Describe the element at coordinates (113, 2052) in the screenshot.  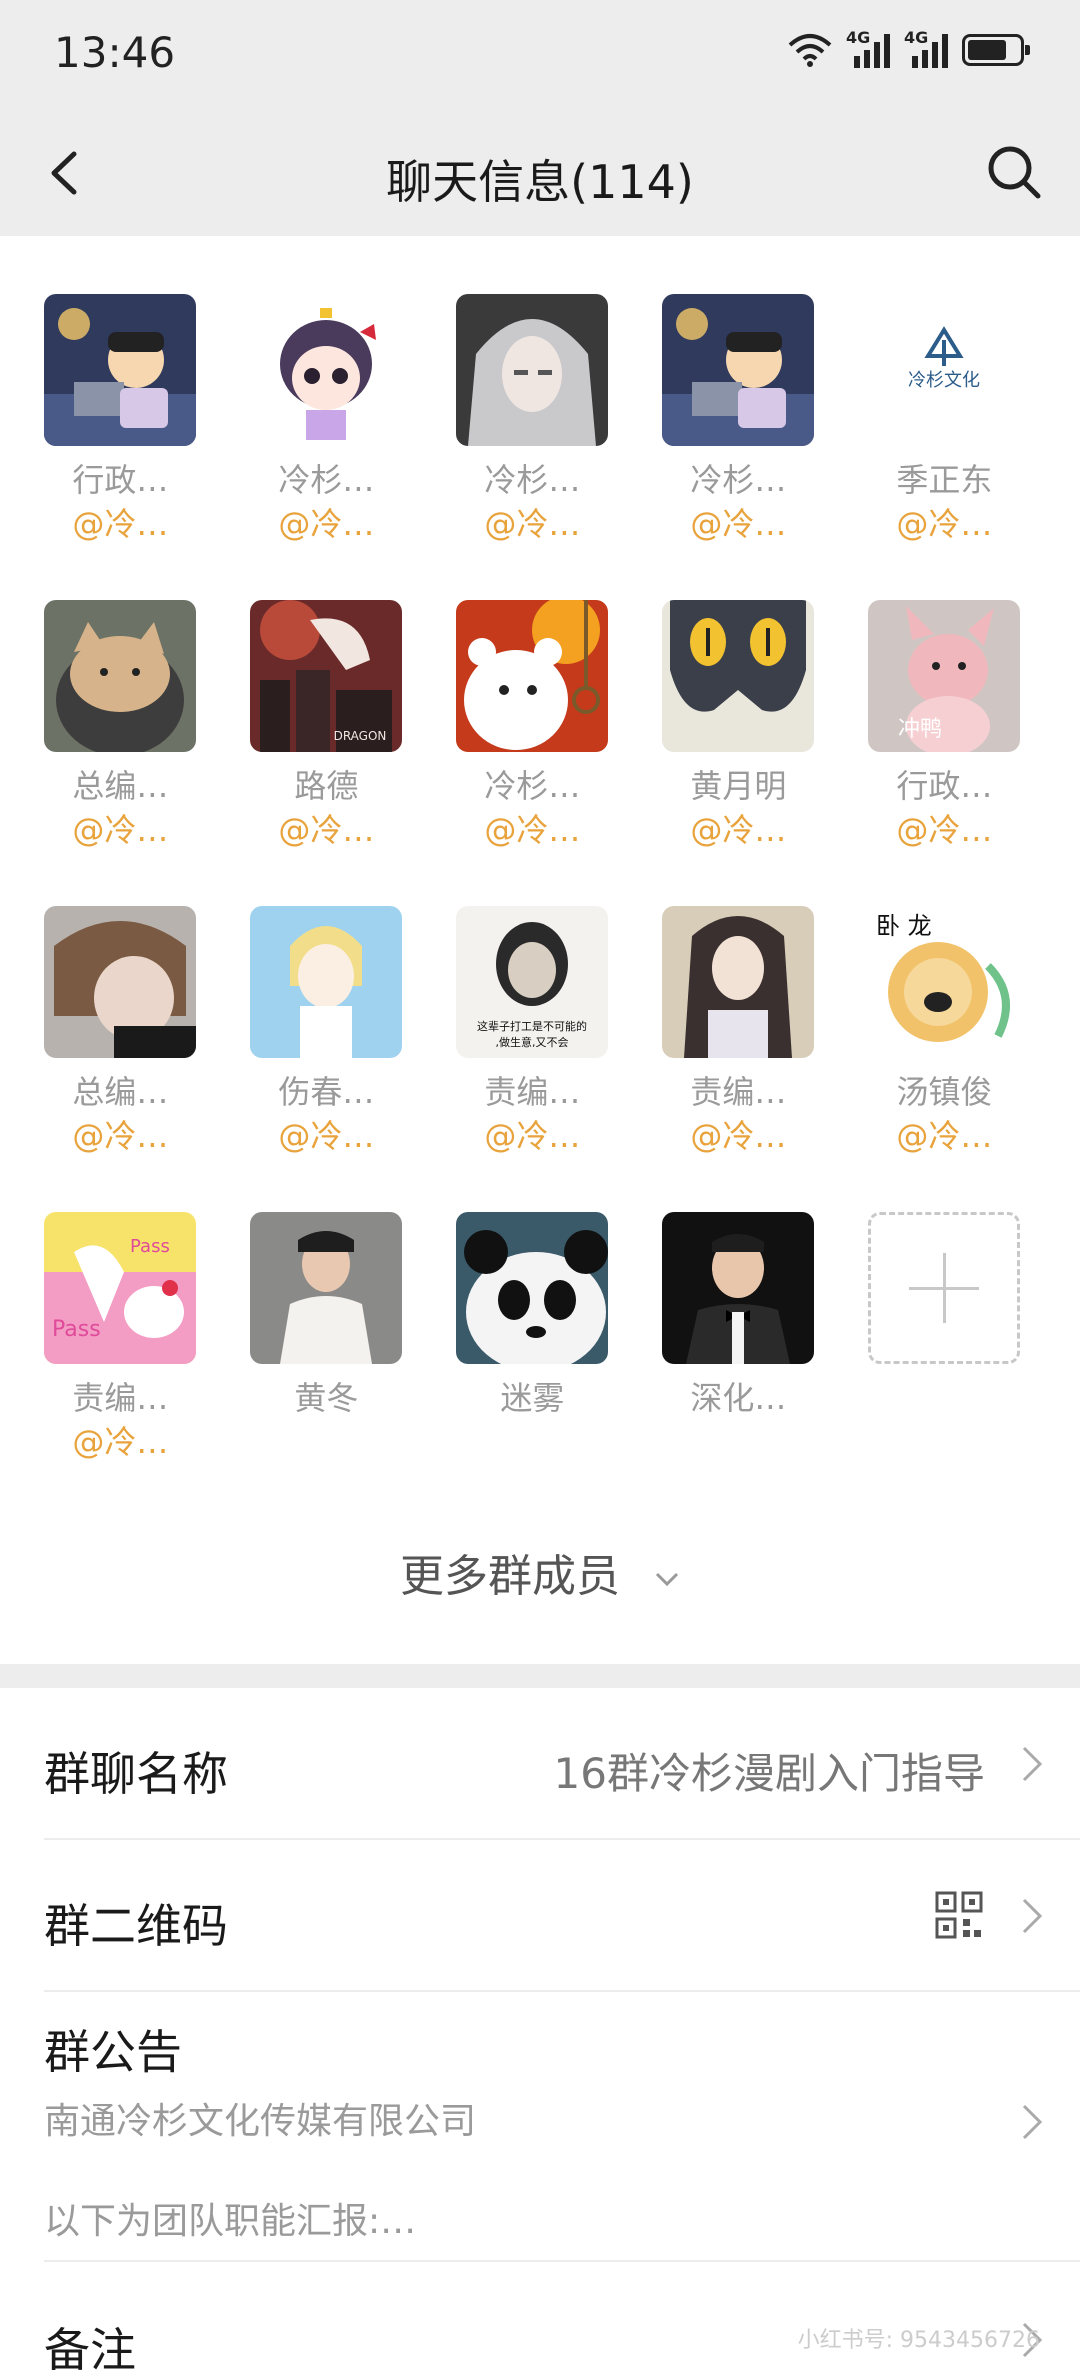
I see `group-notice-label: 群公告` at that location.